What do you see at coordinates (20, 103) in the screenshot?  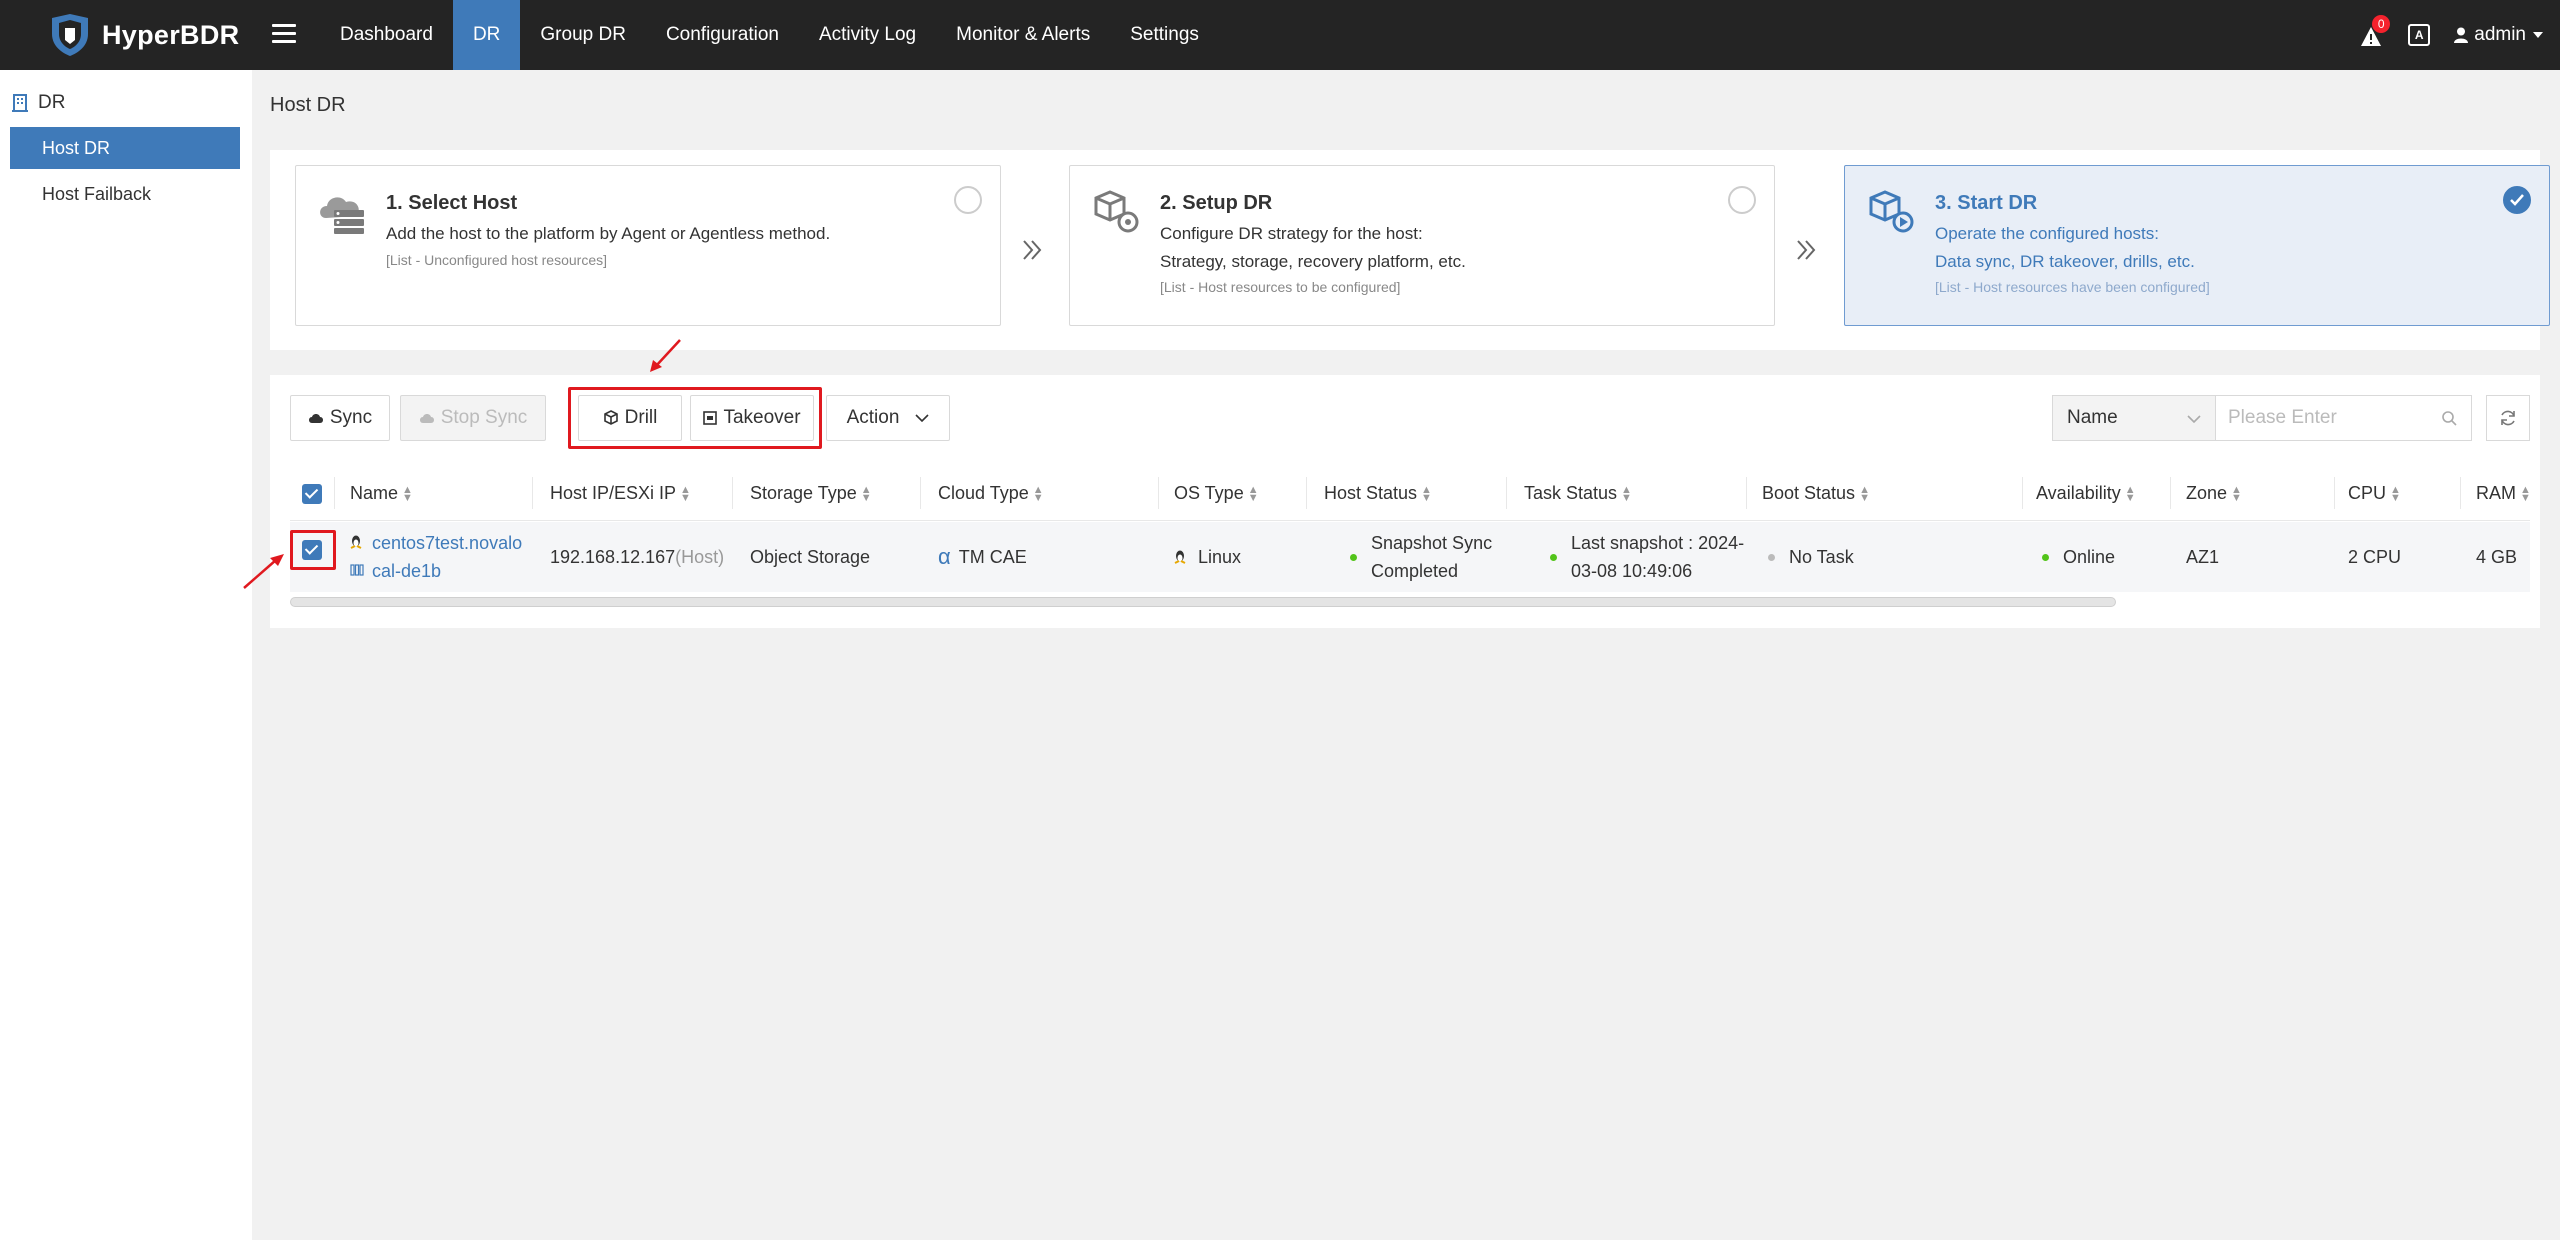 I see `building-icon` at bounding box center [20, 103].